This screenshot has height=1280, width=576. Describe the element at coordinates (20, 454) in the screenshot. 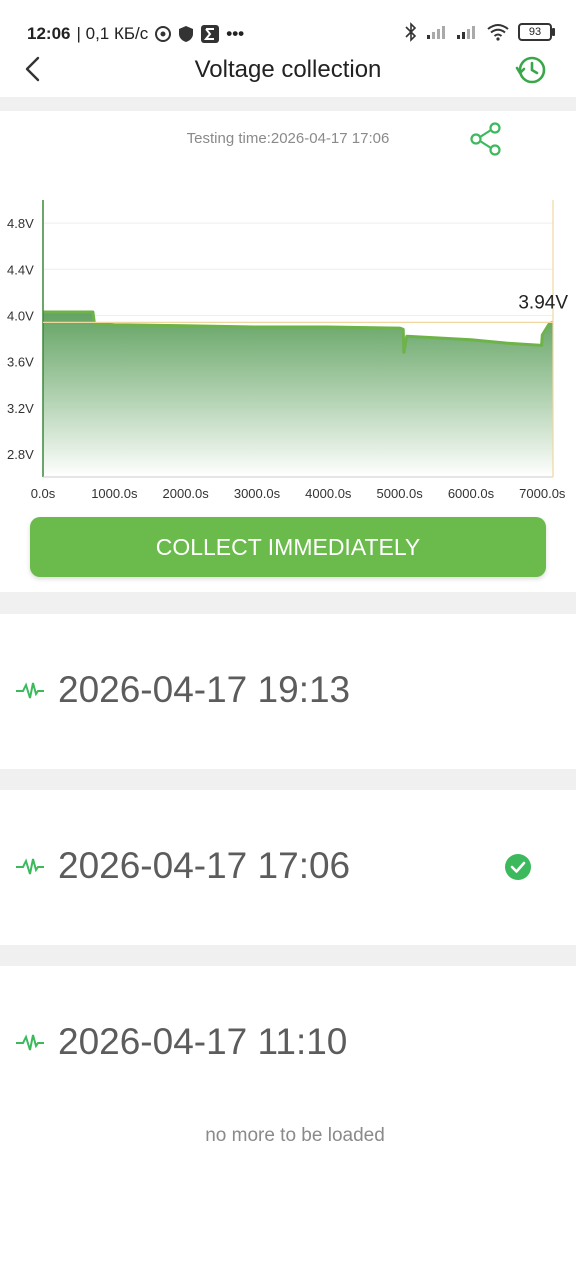

I see `y-tick-label: 2.8V` at that location.